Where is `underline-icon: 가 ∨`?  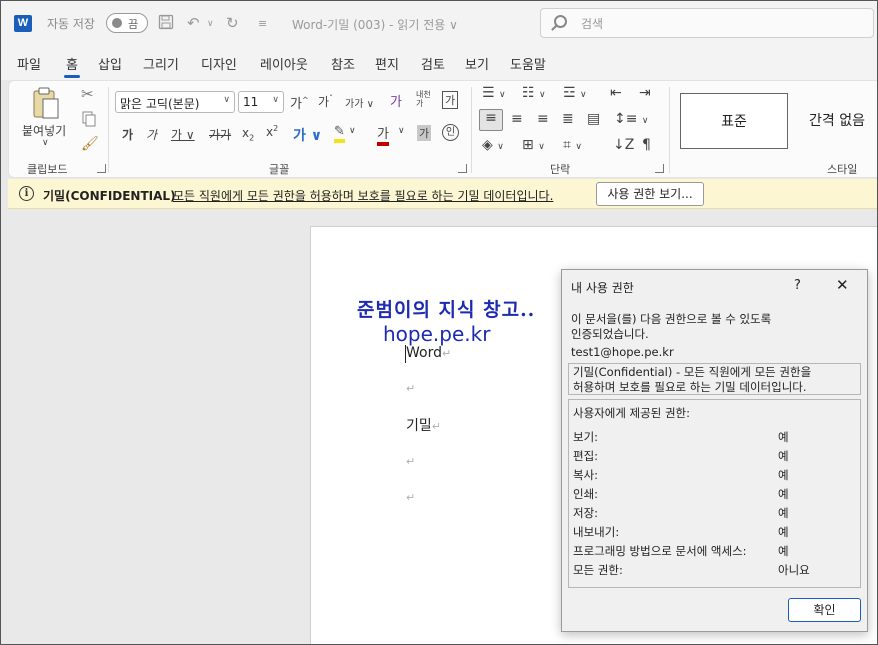
underline-icon: 가 ∨ is located at coordinates (183, 134).